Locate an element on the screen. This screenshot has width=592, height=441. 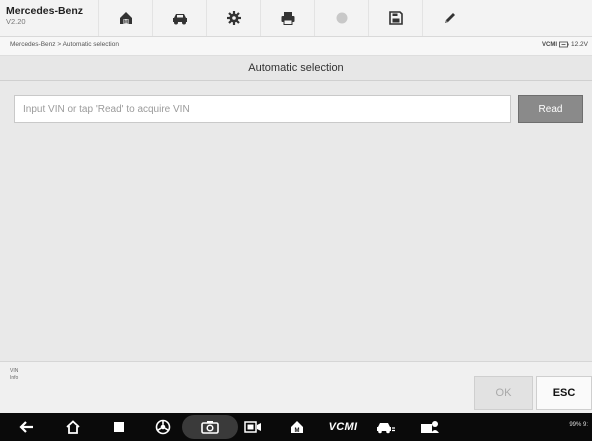
help-button is located at coordinates (341, 18).